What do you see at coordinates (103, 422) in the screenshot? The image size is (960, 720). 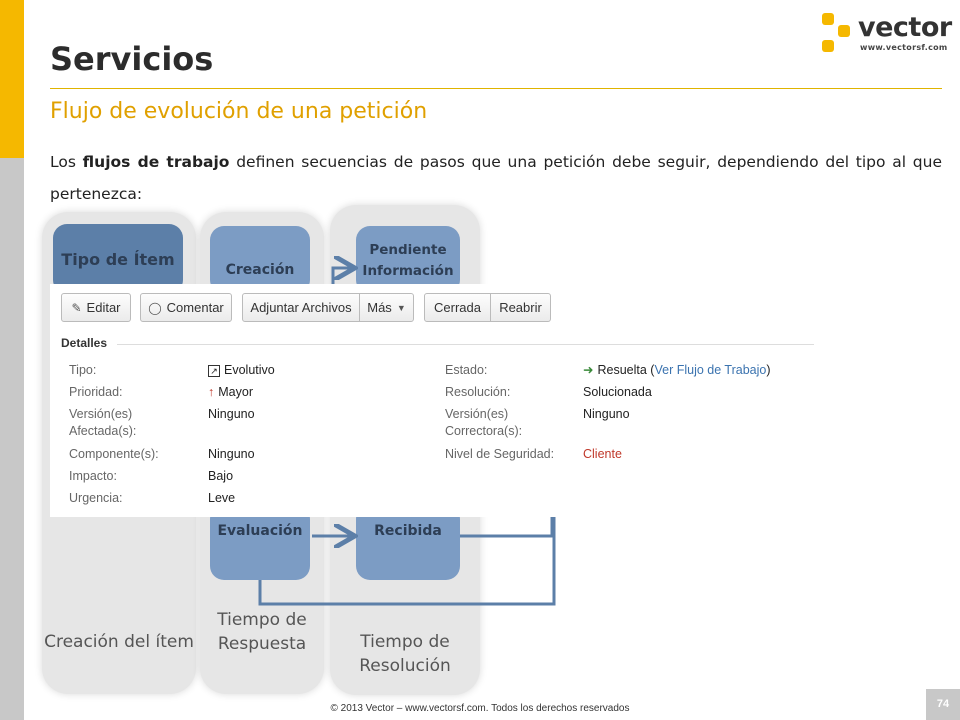 I see `field-label: Versión(es) Afectada(s):` at bounding box center [103, 422].